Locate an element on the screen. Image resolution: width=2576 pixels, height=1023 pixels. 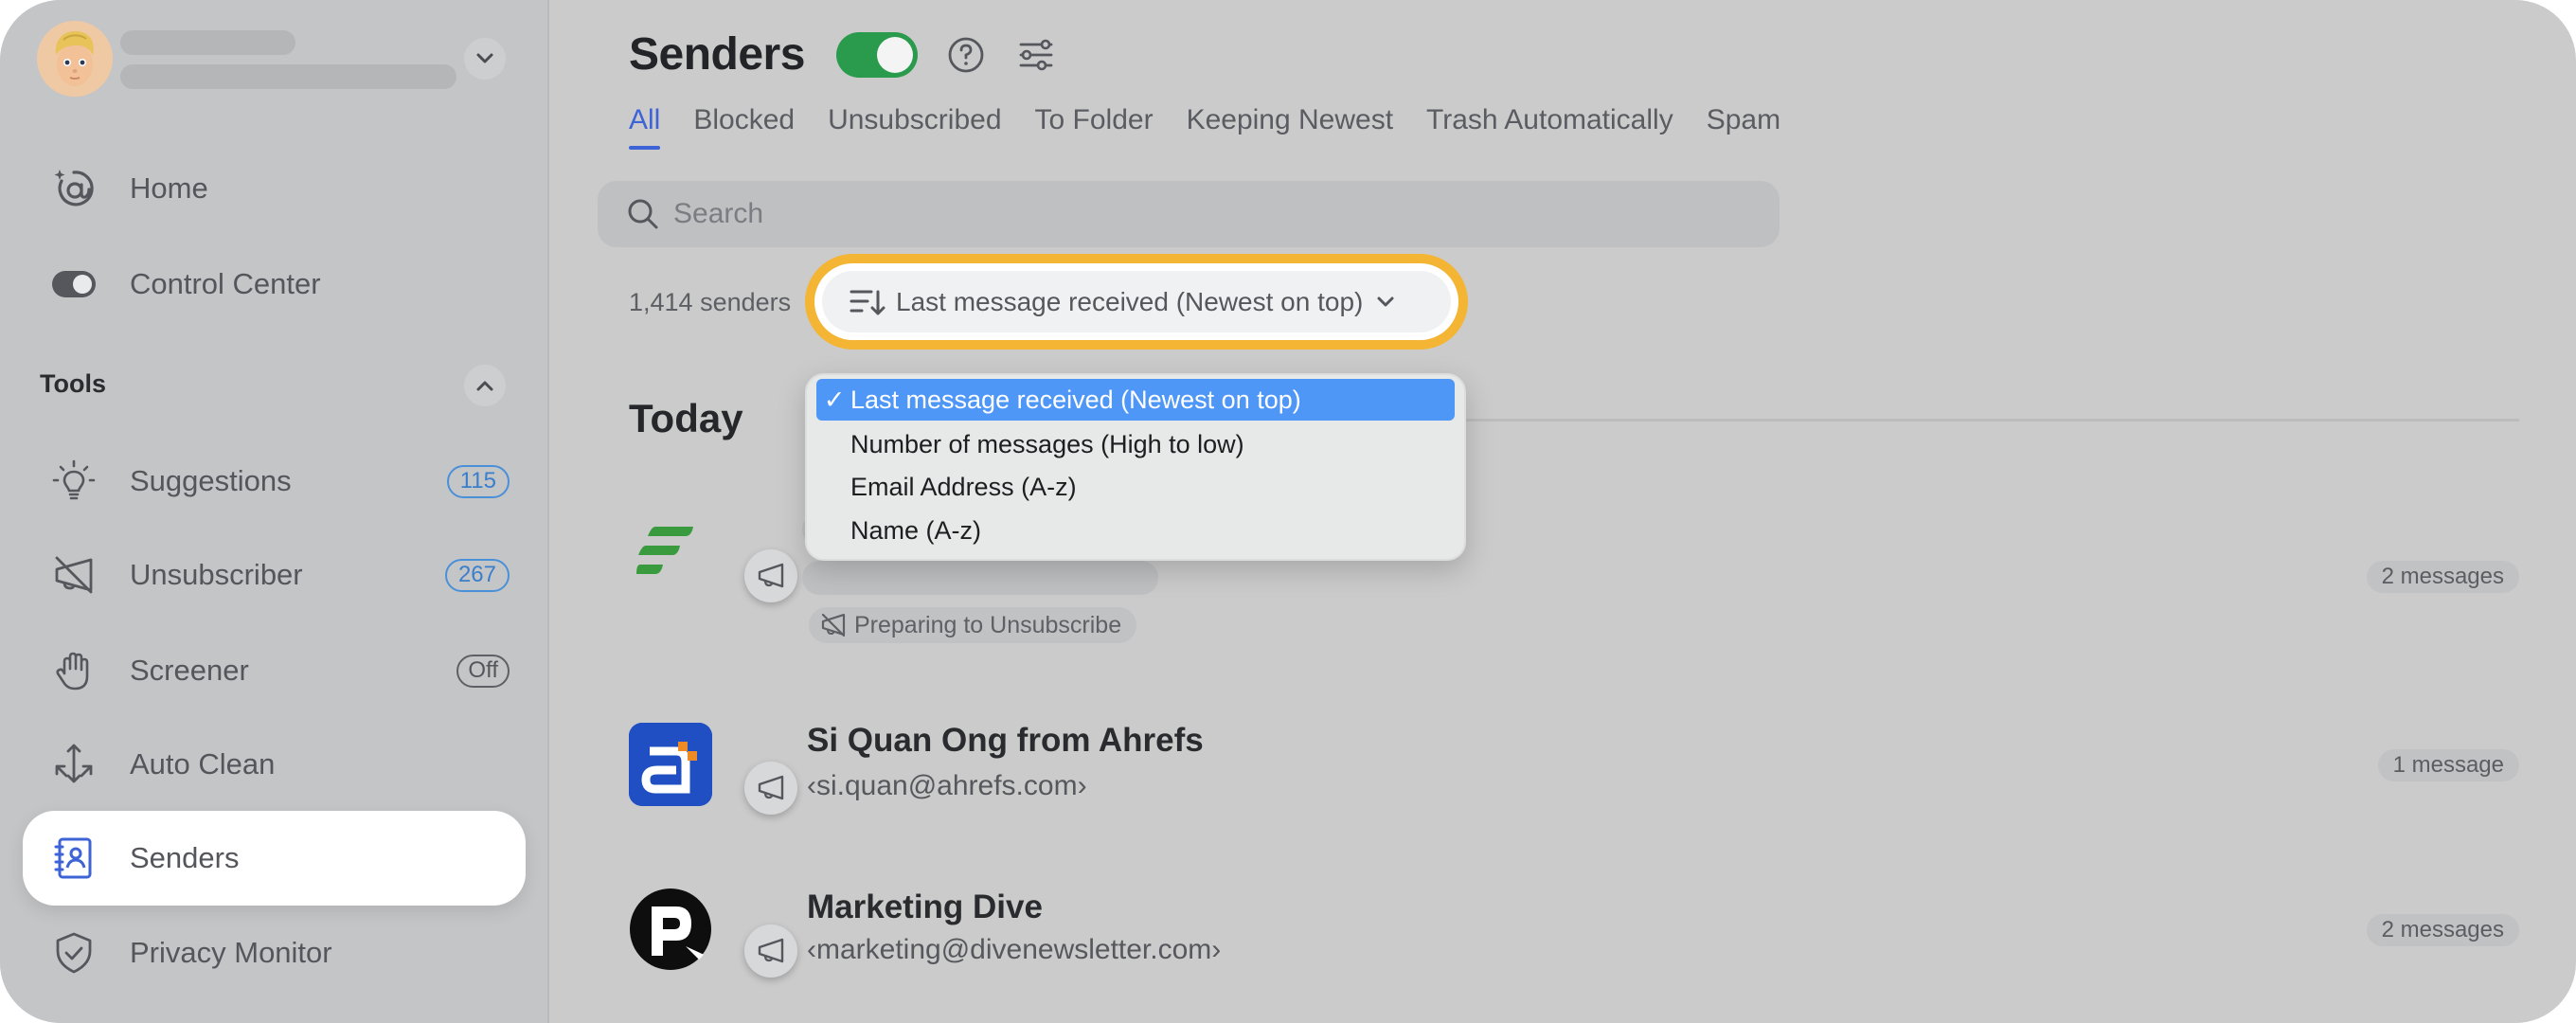
group-header-today: Today is located at coordinates (686, 418).